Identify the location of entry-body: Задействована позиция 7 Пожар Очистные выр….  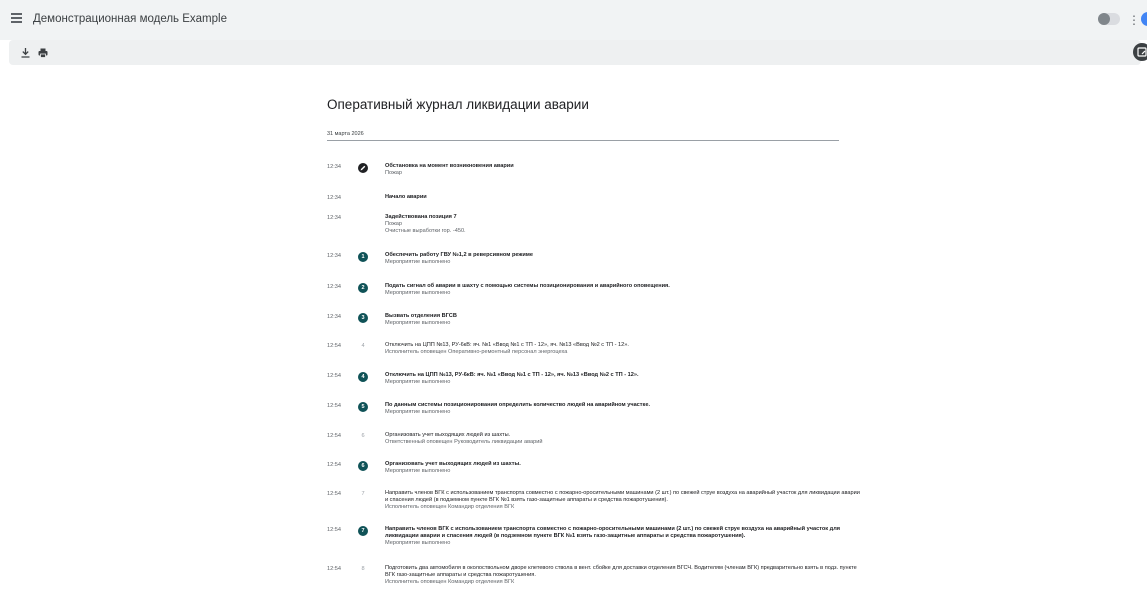
(622, 224).